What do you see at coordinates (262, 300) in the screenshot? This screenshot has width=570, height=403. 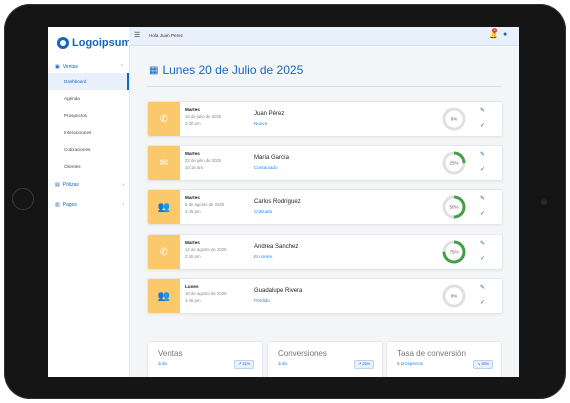 I see `client-status: Perdido` at bounding box center [262, 300].